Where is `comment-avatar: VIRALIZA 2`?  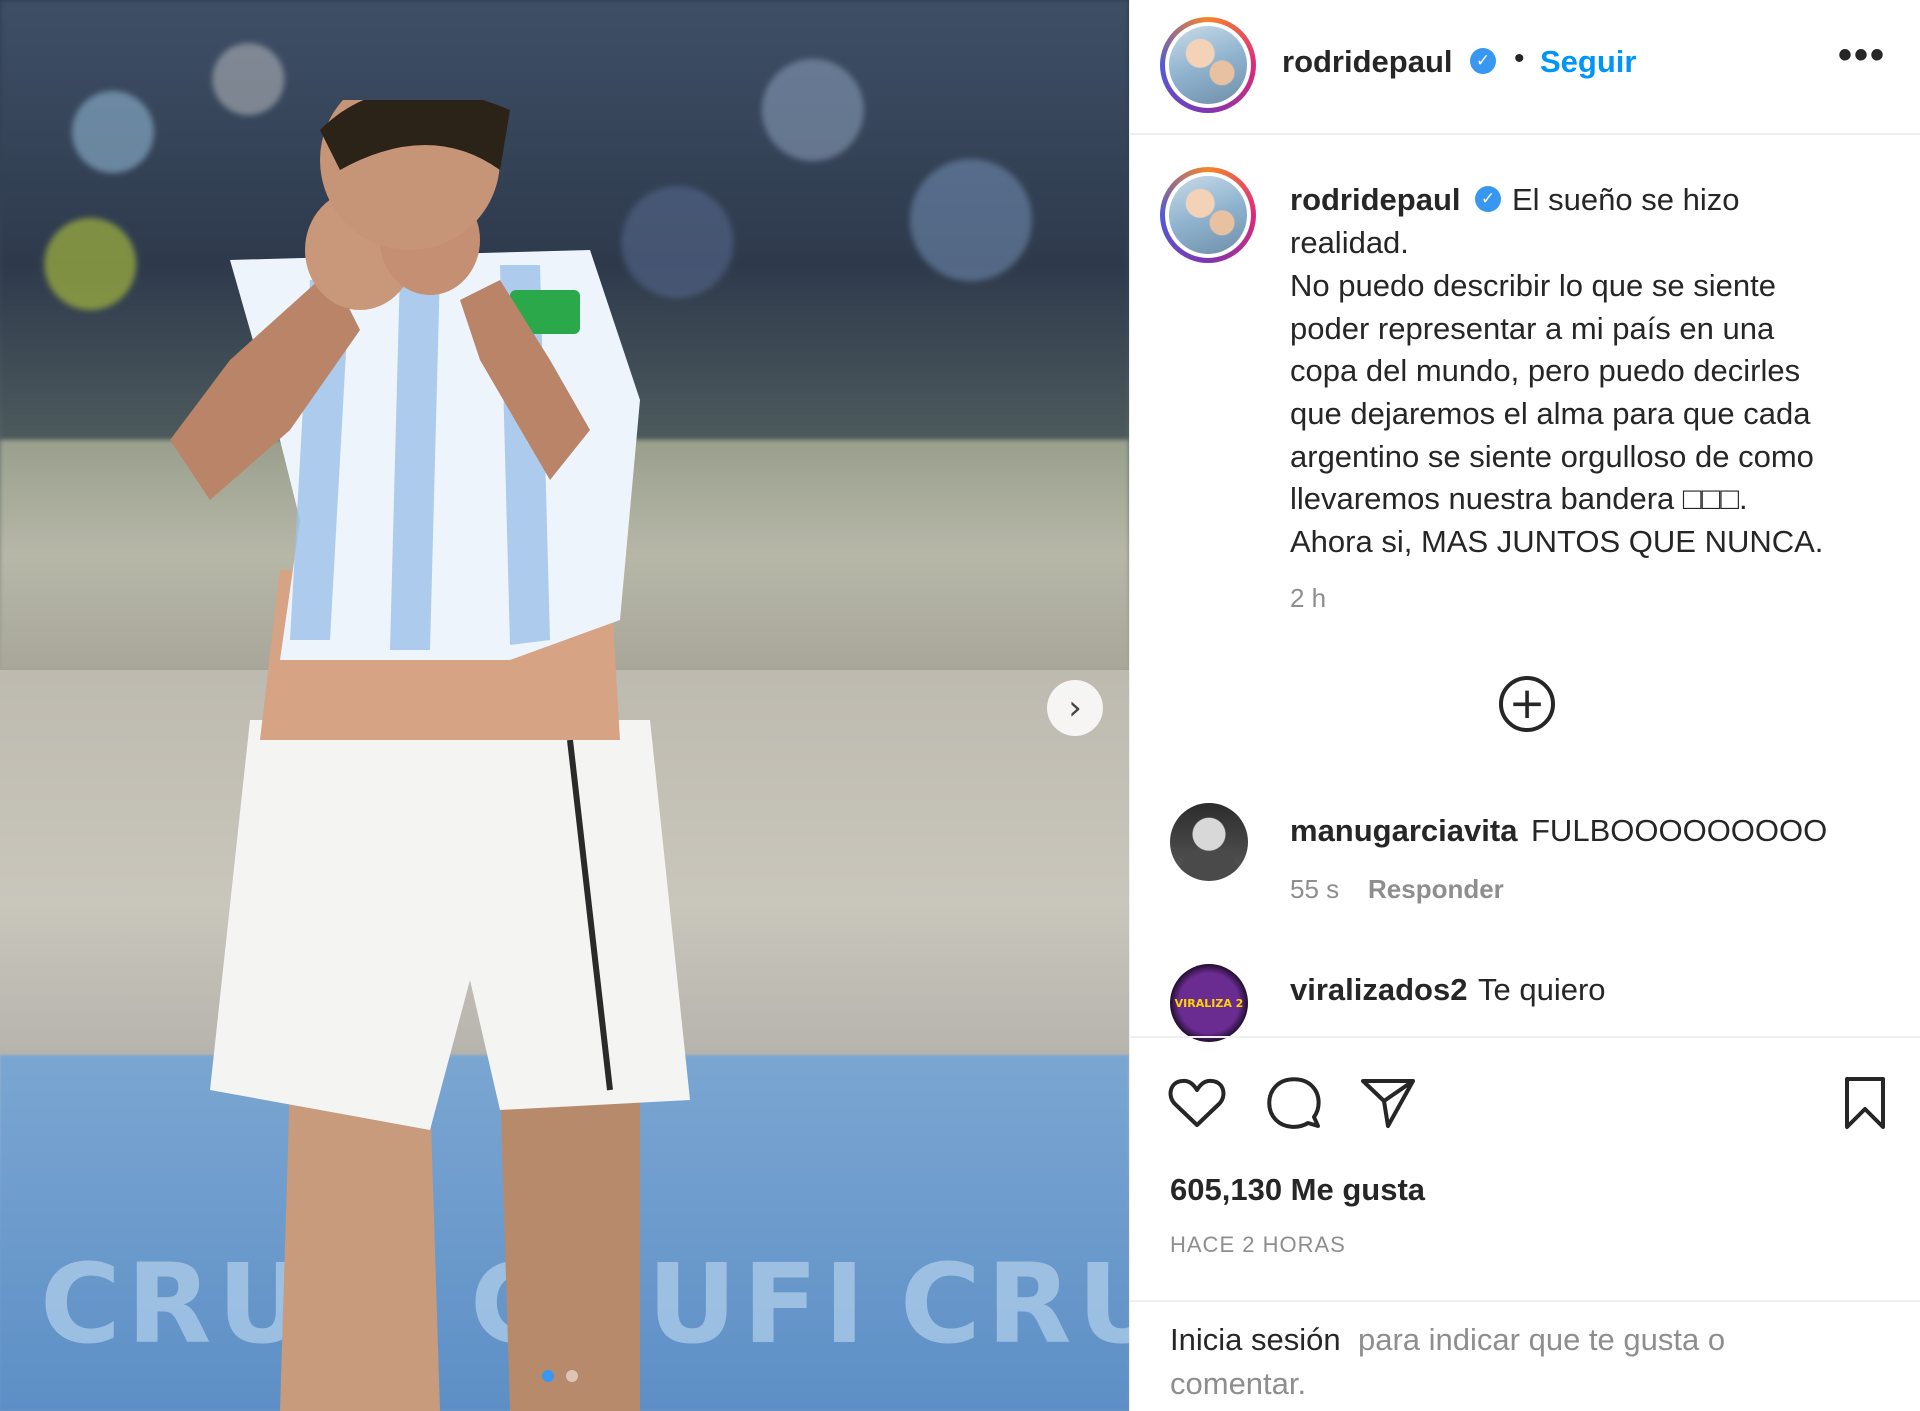
comment-avatar: VIRALIZA 2 is located at coordinates (1209, 1003).